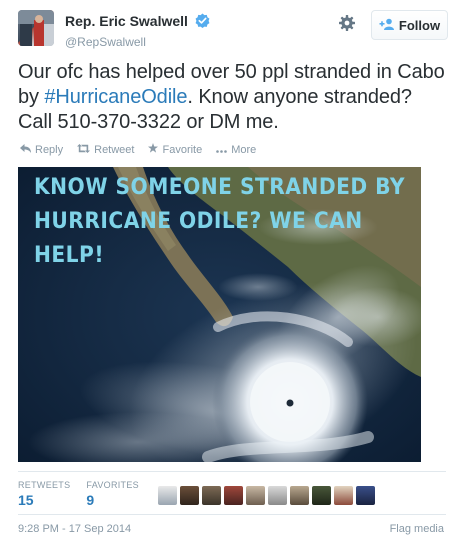  Describe the element at coordinates (347, 23) in the screenshot. I see `gear-icon` at that location.